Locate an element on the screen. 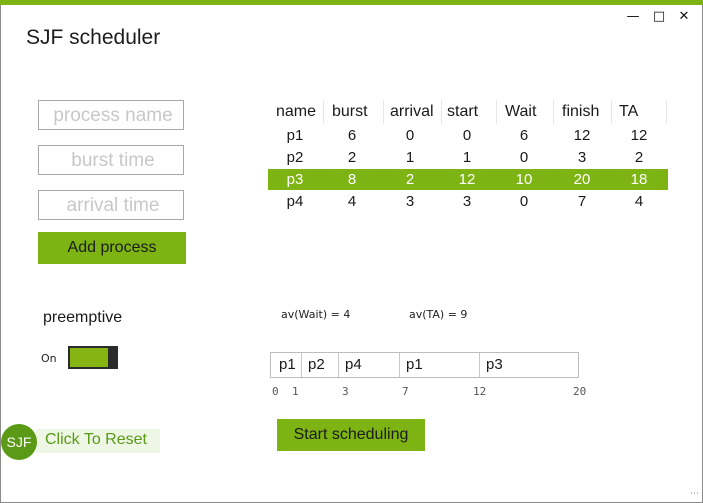  table-header-wait: Wait is located at coordinates (519, 112).